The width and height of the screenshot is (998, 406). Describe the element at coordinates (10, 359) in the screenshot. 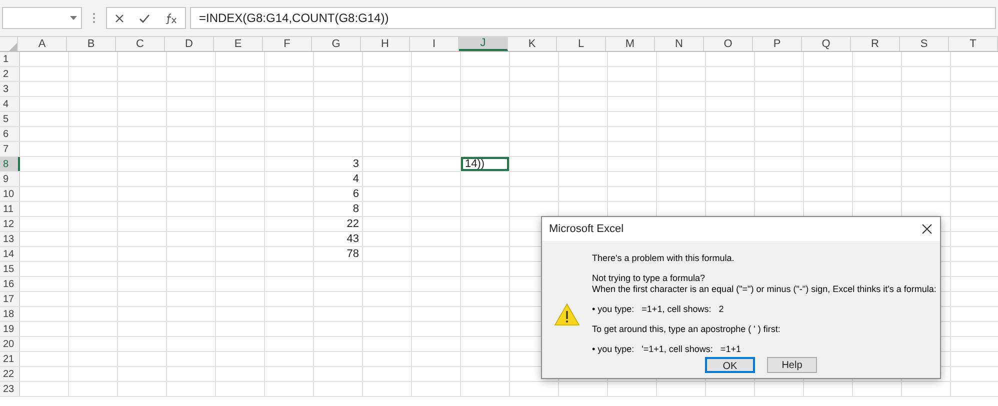

I see `row-header: 21` at that location.